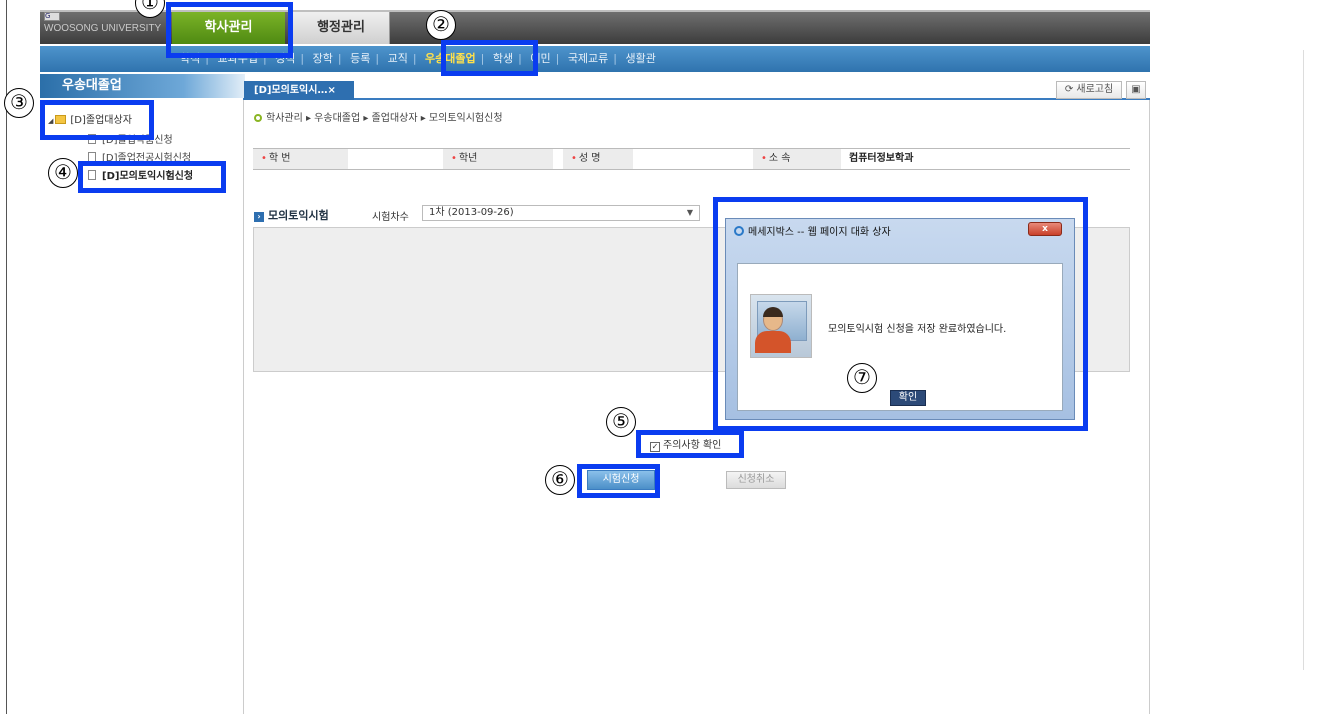 The width and height of the screenshot is (1321, 714). Describe the element at coordinates (498, 159) in the screenshot. I see `grade-label: • 학년` at that location.